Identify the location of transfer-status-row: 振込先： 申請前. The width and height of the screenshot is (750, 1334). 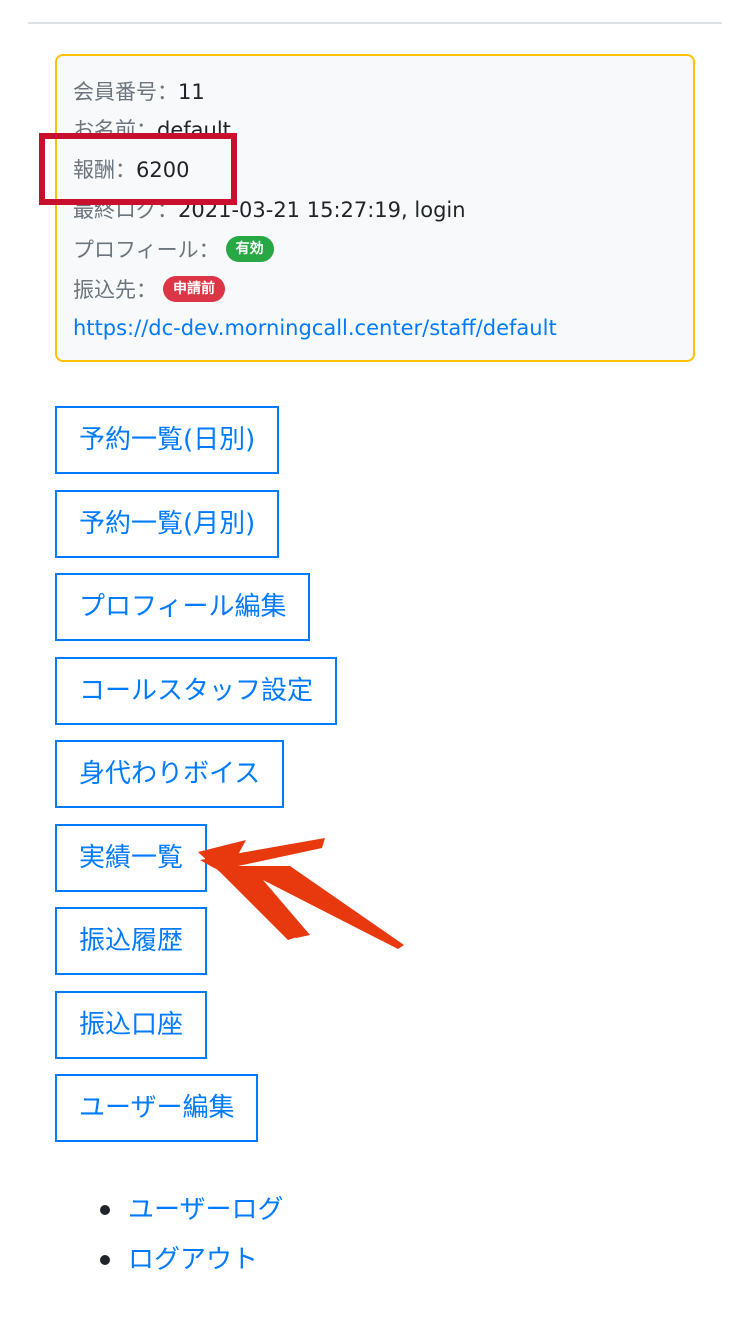
(149, 290).